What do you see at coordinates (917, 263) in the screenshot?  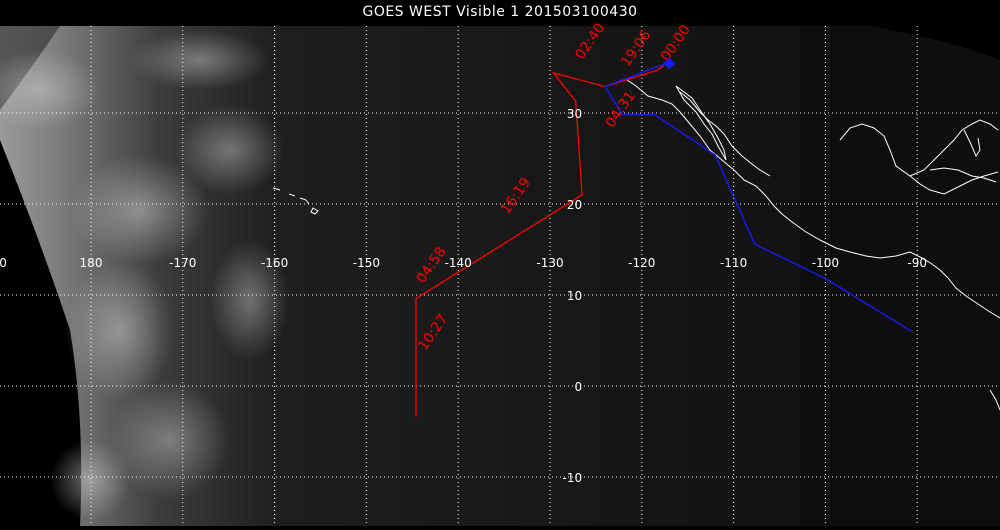 I see `longitude-label: -90` at bounding box center [917, 263].